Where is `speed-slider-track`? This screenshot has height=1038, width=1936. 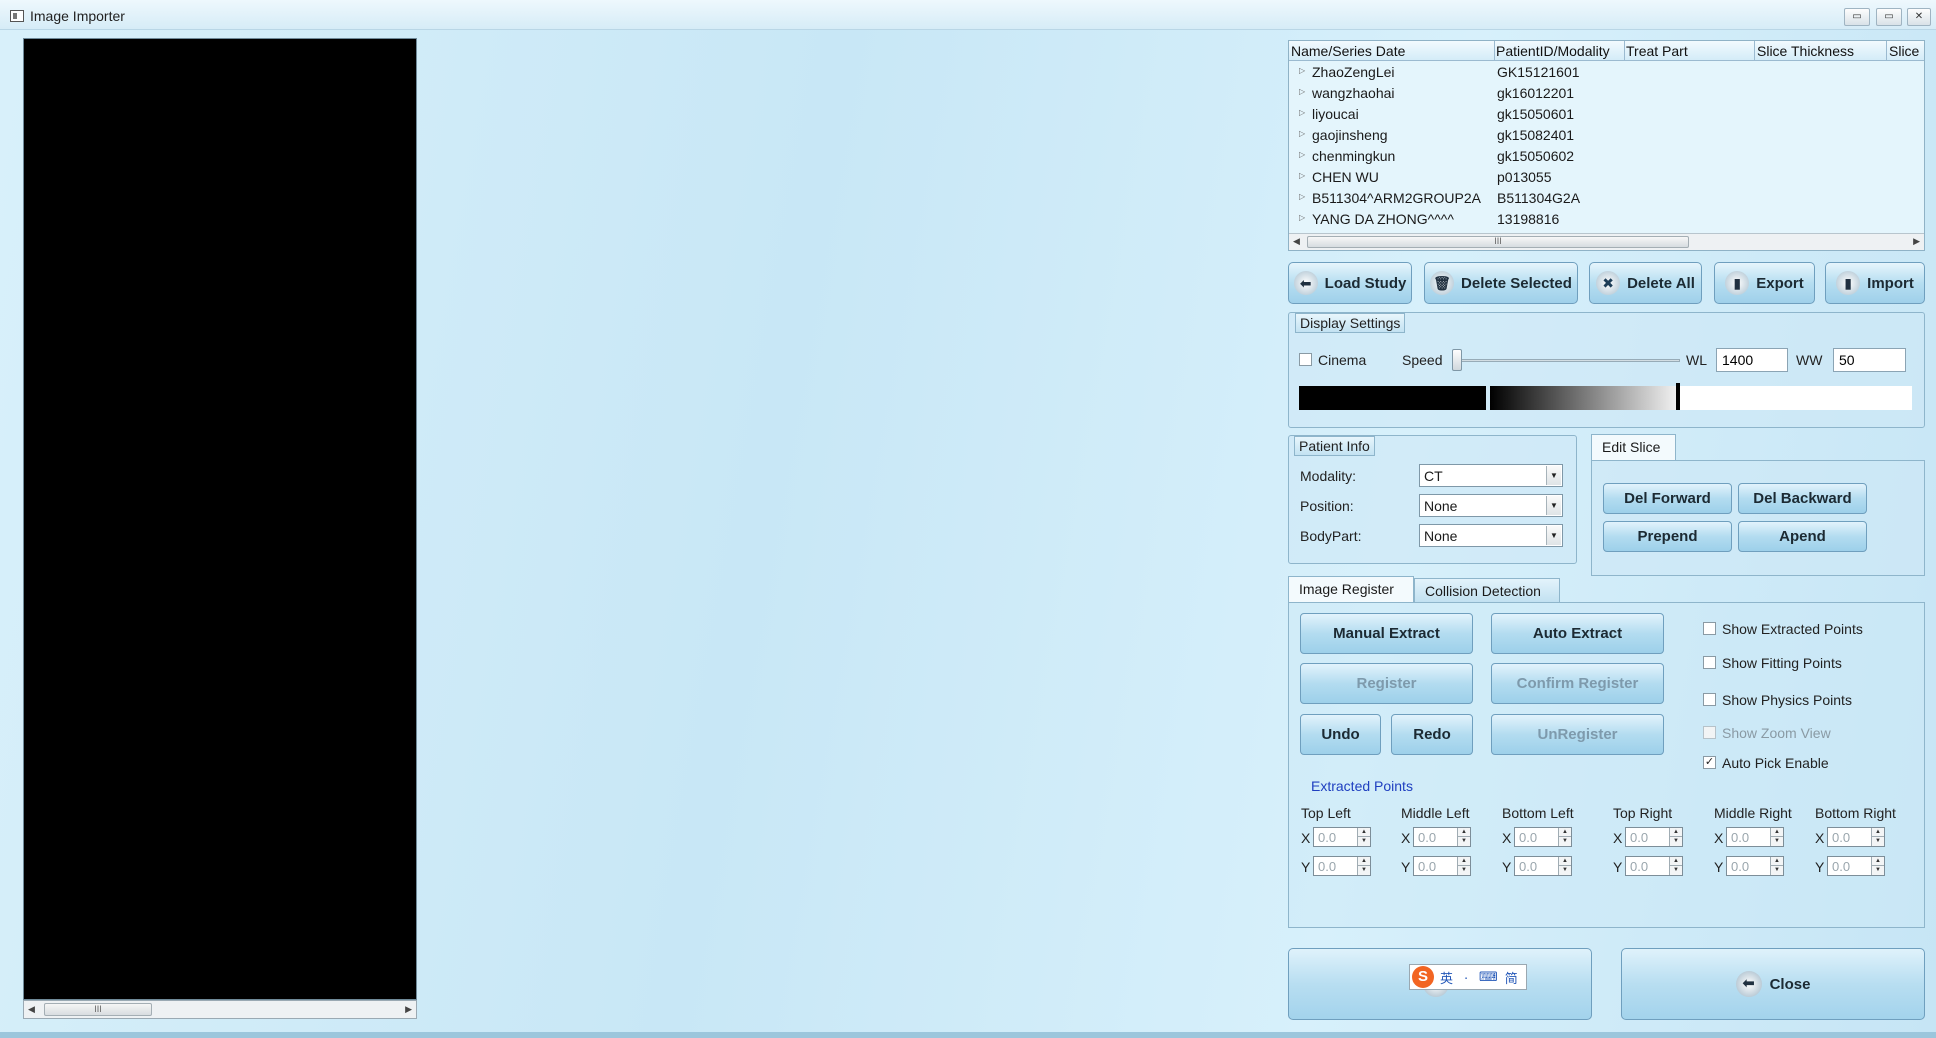 speed-slider-track is located at coordinates (1567, 360).